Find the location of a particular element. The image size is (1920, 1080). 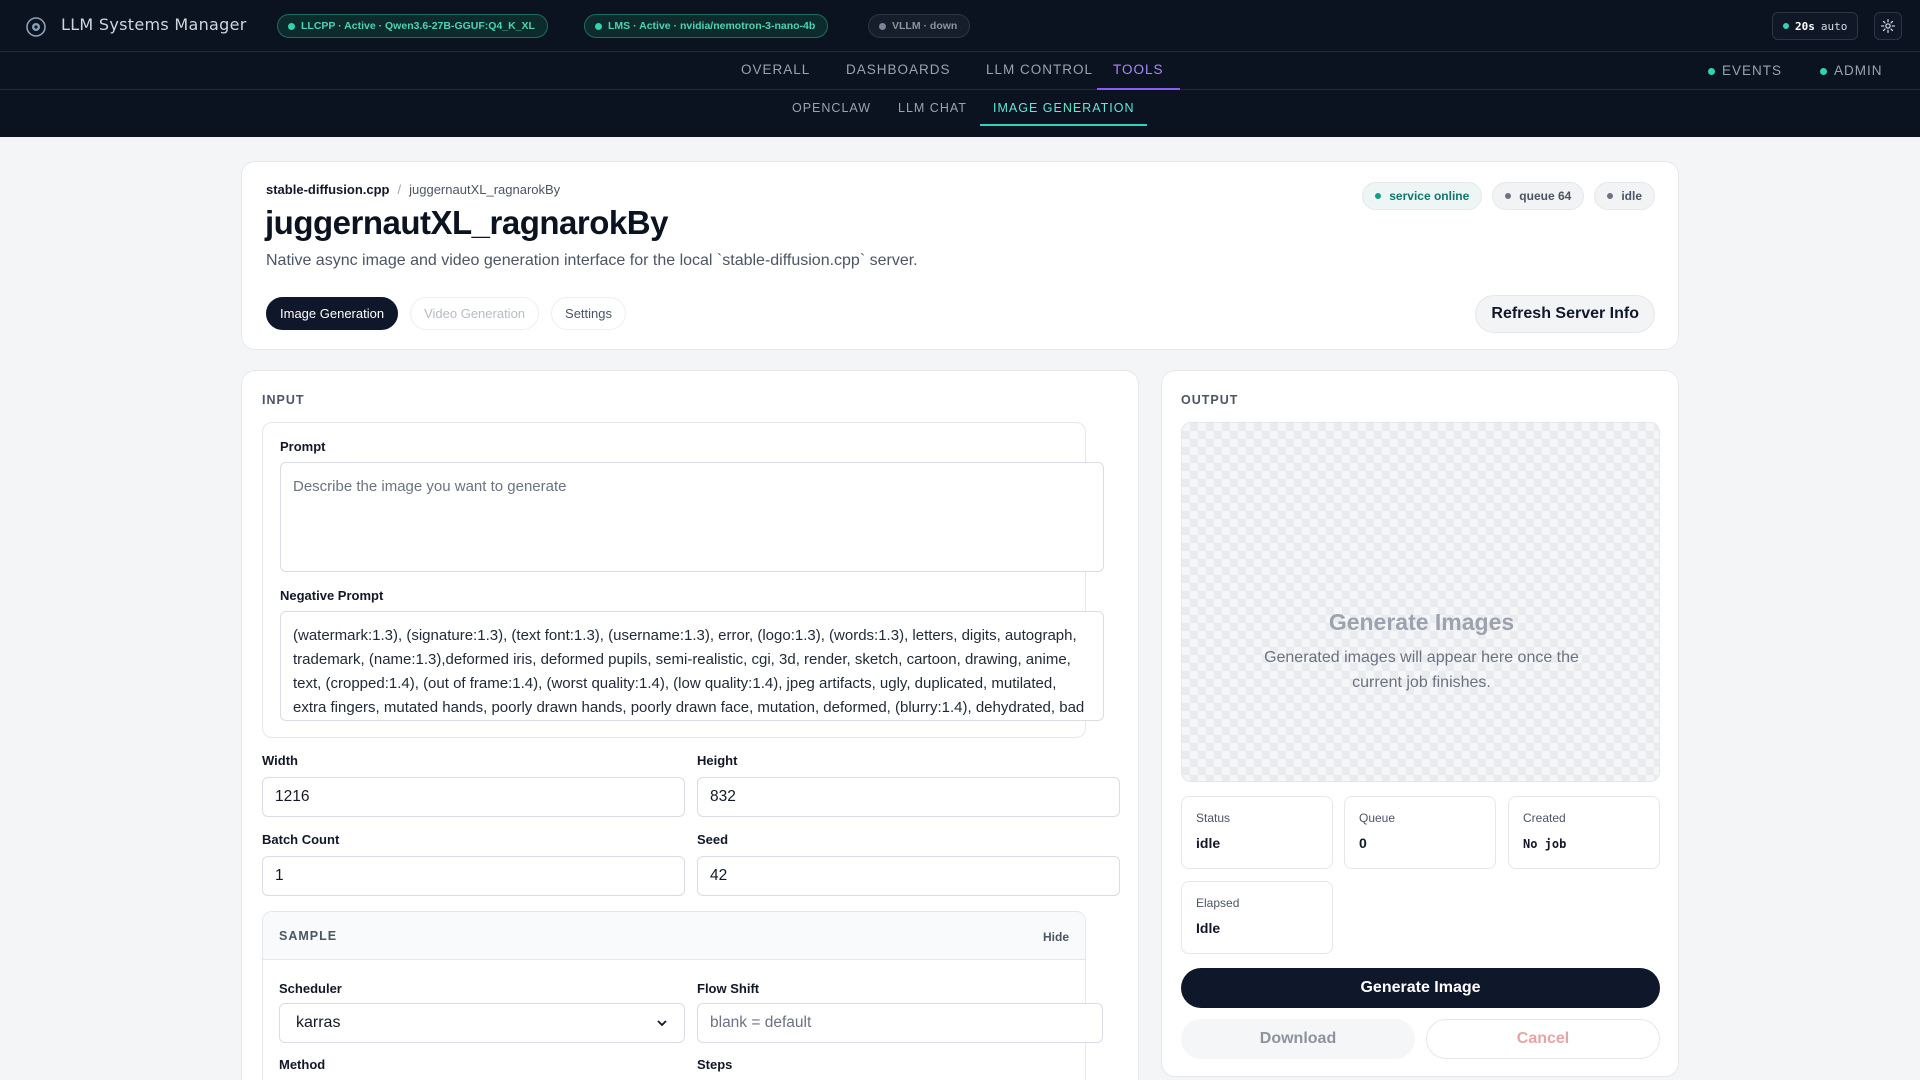

status-stat-label: Status is located at coordinates (1213, 818).